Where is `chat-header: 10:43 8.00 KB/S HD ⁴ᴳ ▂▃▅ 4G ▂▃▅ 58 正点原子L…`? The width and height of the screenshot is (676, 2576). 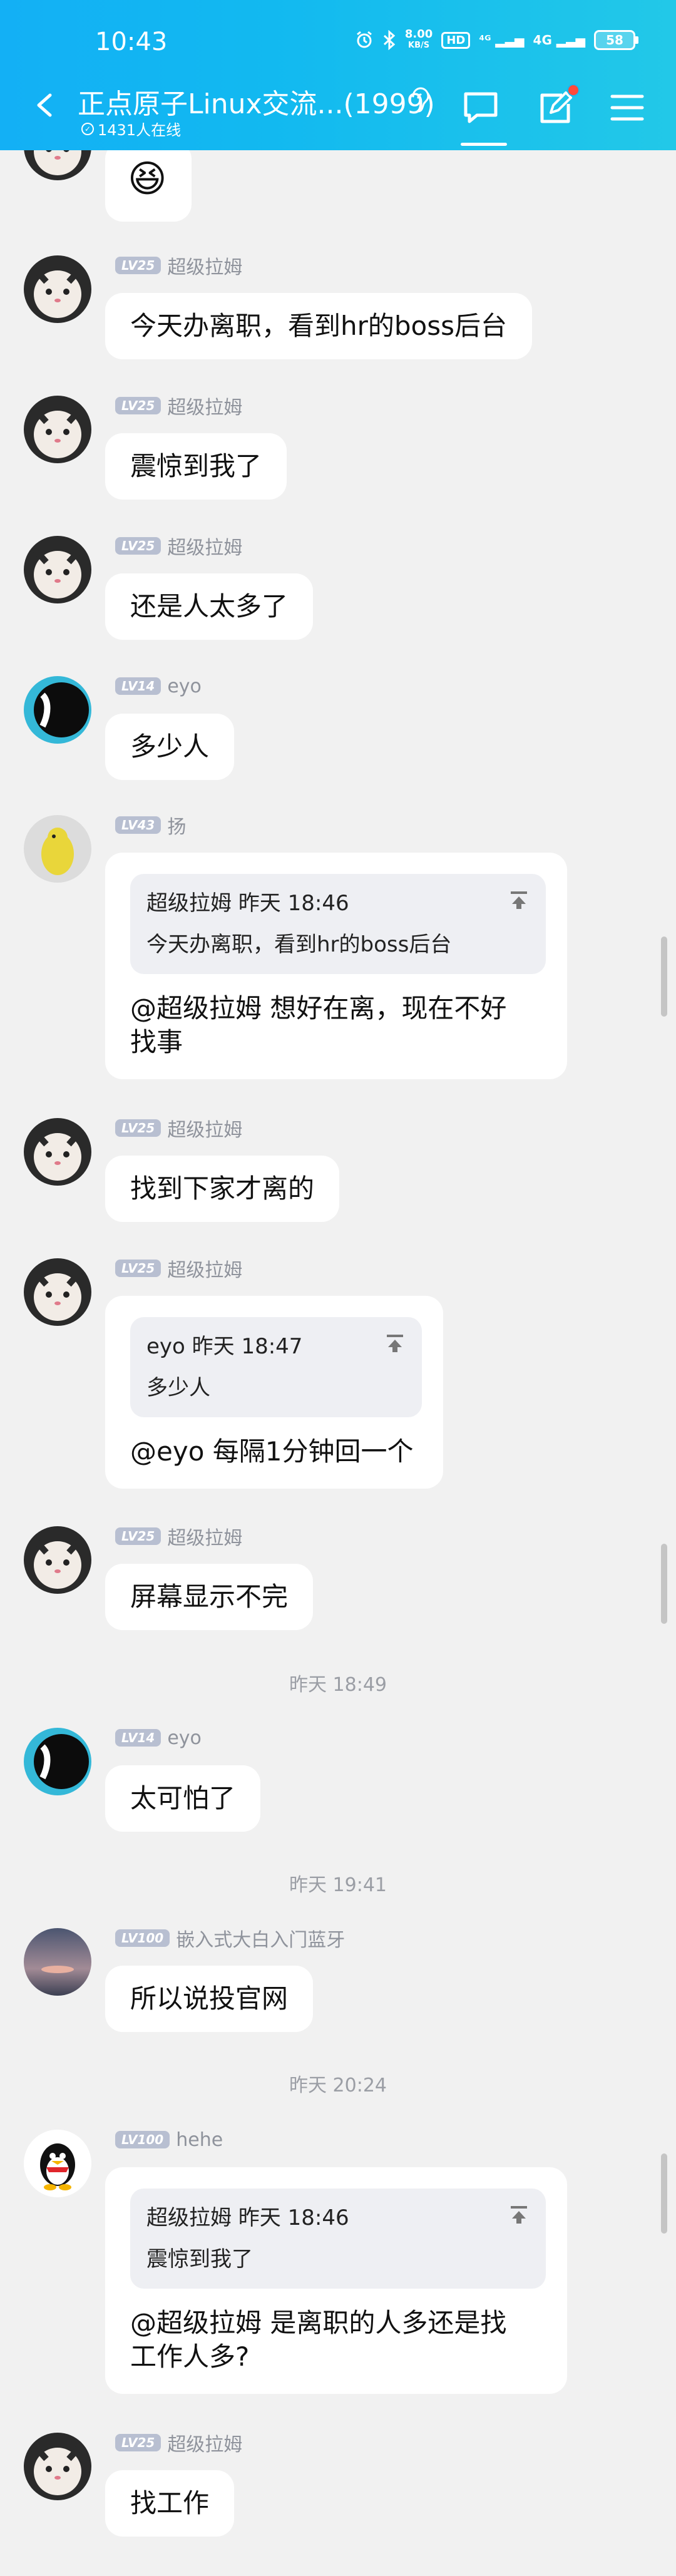 chat-header: 10:43 8.00 KB/S HD ⁴ᴳ ▂▃▅ 4G ▂▃▅ 58 正点原子L… is located at coordinates (338, 75).